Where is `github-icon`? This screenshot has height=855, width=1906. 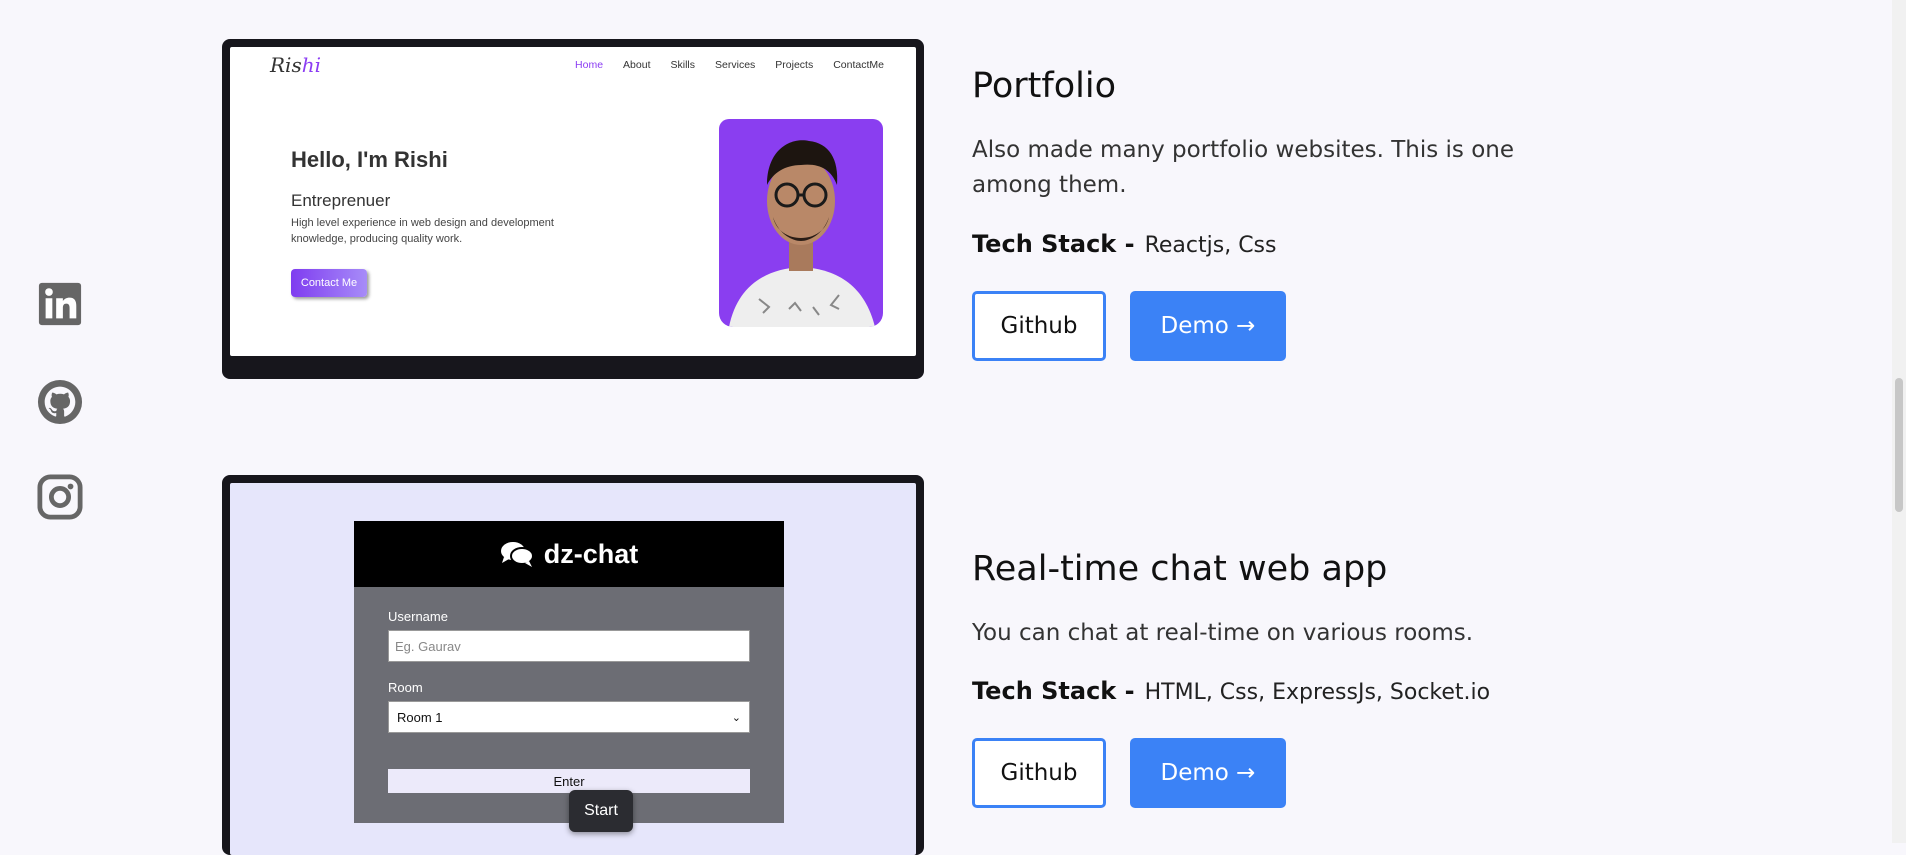 github-icon is located at coordinates (60, 402).